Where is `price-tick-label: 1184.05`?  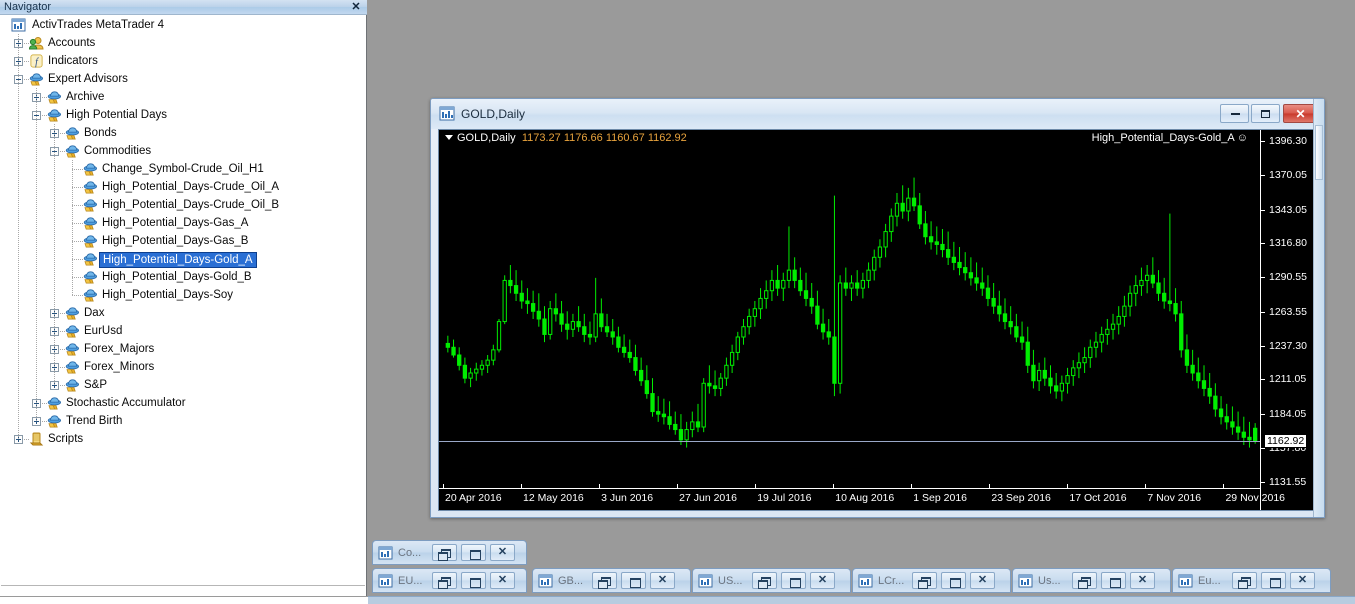
price-tick-label: 1184.05 is located at coordinates (1288, 414).